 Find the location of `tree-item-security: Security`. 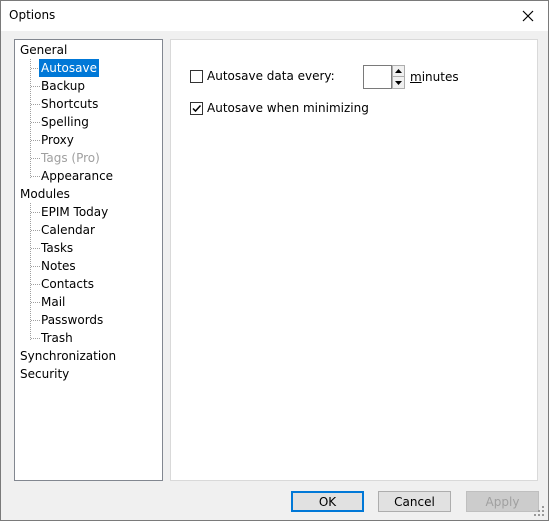

tree-item-security: Security is located at coordinates (44, 374).